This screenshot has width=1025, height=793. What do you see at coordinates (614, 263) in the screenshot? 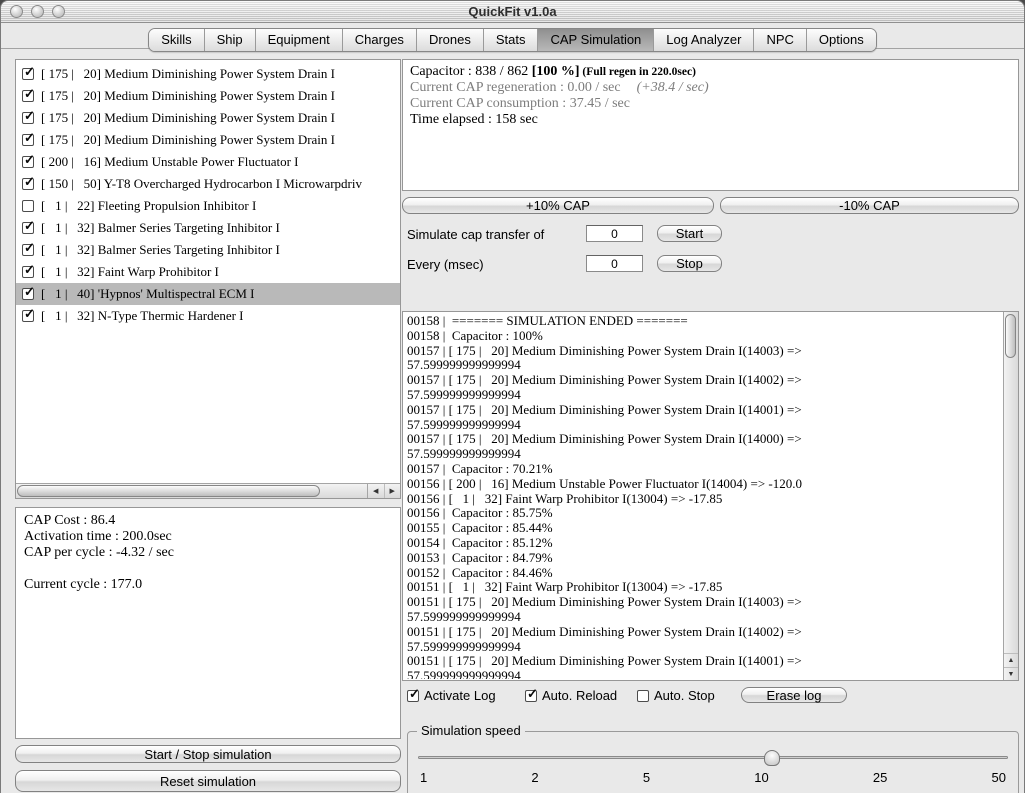
I see `transfer-interval-input` at bounding box center [614, 263].